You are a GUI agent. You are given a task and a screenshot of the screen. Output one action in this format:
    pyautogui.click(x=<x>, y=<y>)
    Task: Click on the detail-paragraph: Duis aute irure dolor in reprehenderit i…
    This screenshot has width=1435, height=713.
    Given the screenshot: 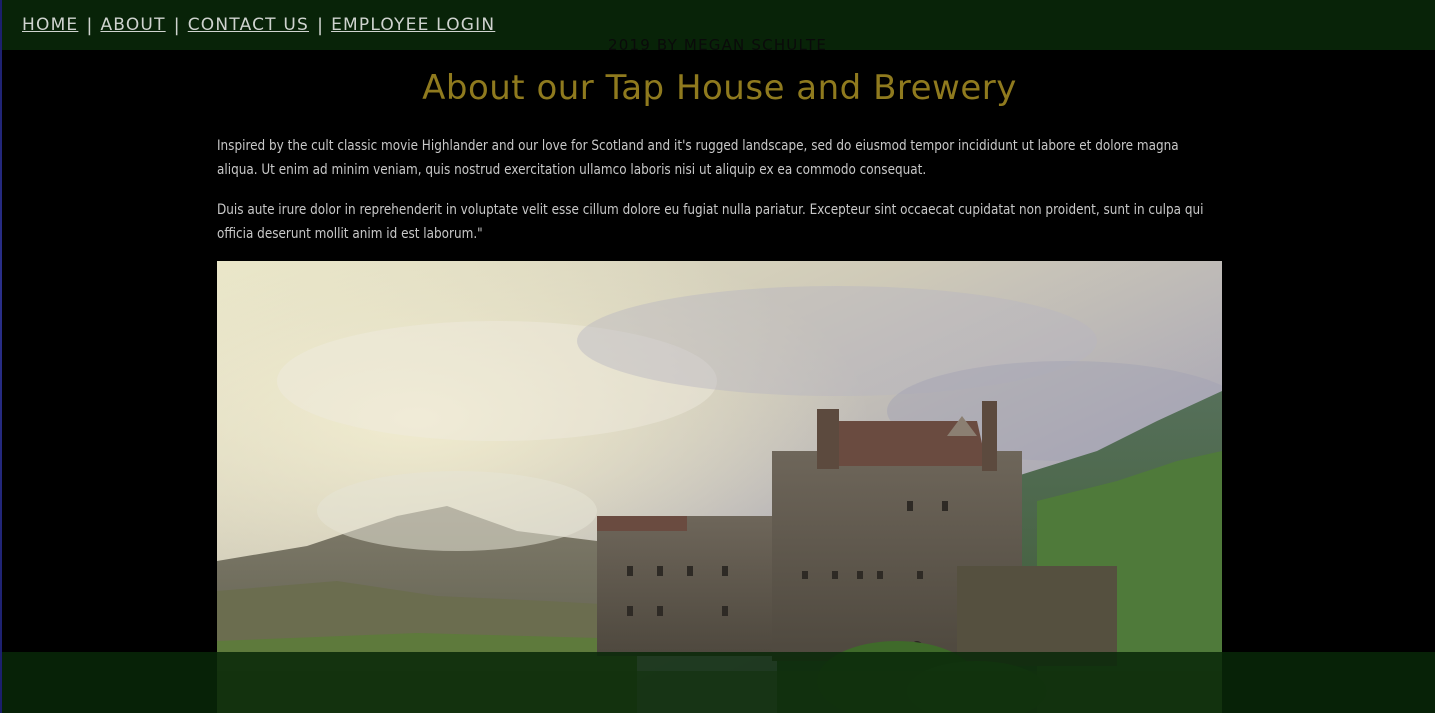 What is the action you would take?
    pyautogui.click(x=710, y=222)
    